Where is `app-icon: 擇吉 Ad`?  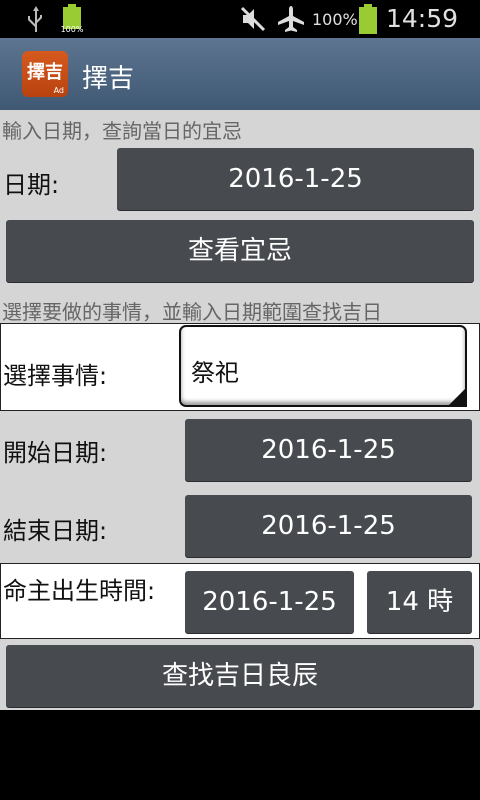
app-icon: 擇吉 Ad is located at coordinates (45, 74).